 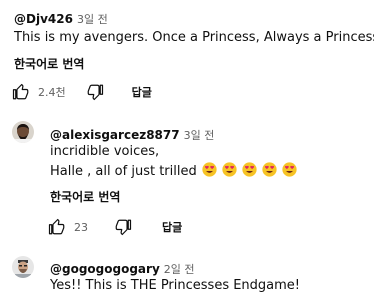 I want to click on comment-header: @gogogogogary 2일 전, so click(x=122, y=267).